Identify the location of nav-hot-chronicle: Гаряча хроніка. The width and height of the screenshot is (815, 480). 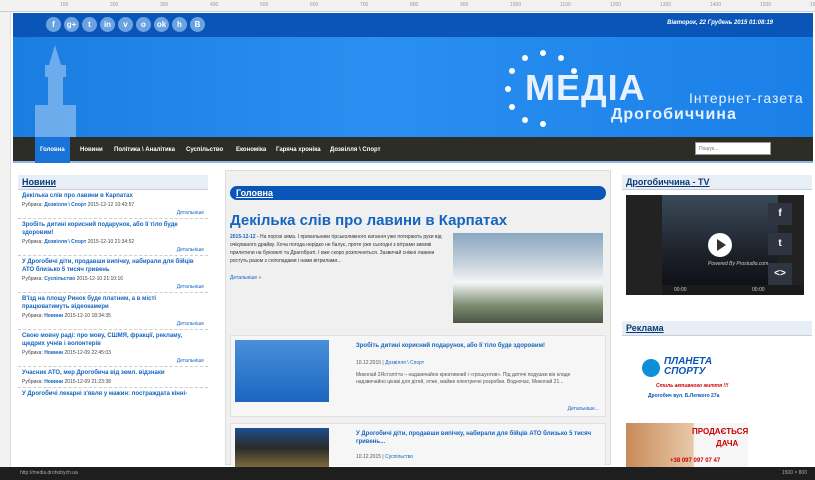
(298, 150).